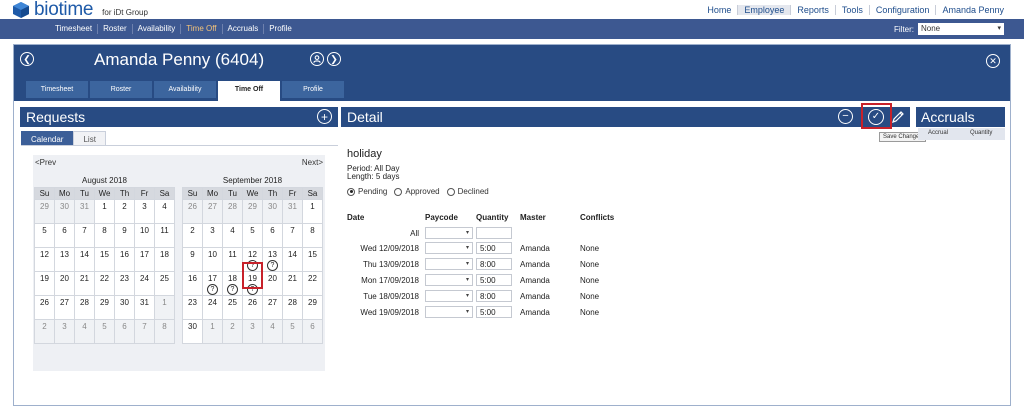 The height and width of the screenshot is (418, 1024). What do you see at coordinates (898, 117) in the screenshot?
I see `edit-pencil-icon` at bounding box center [898, 117].